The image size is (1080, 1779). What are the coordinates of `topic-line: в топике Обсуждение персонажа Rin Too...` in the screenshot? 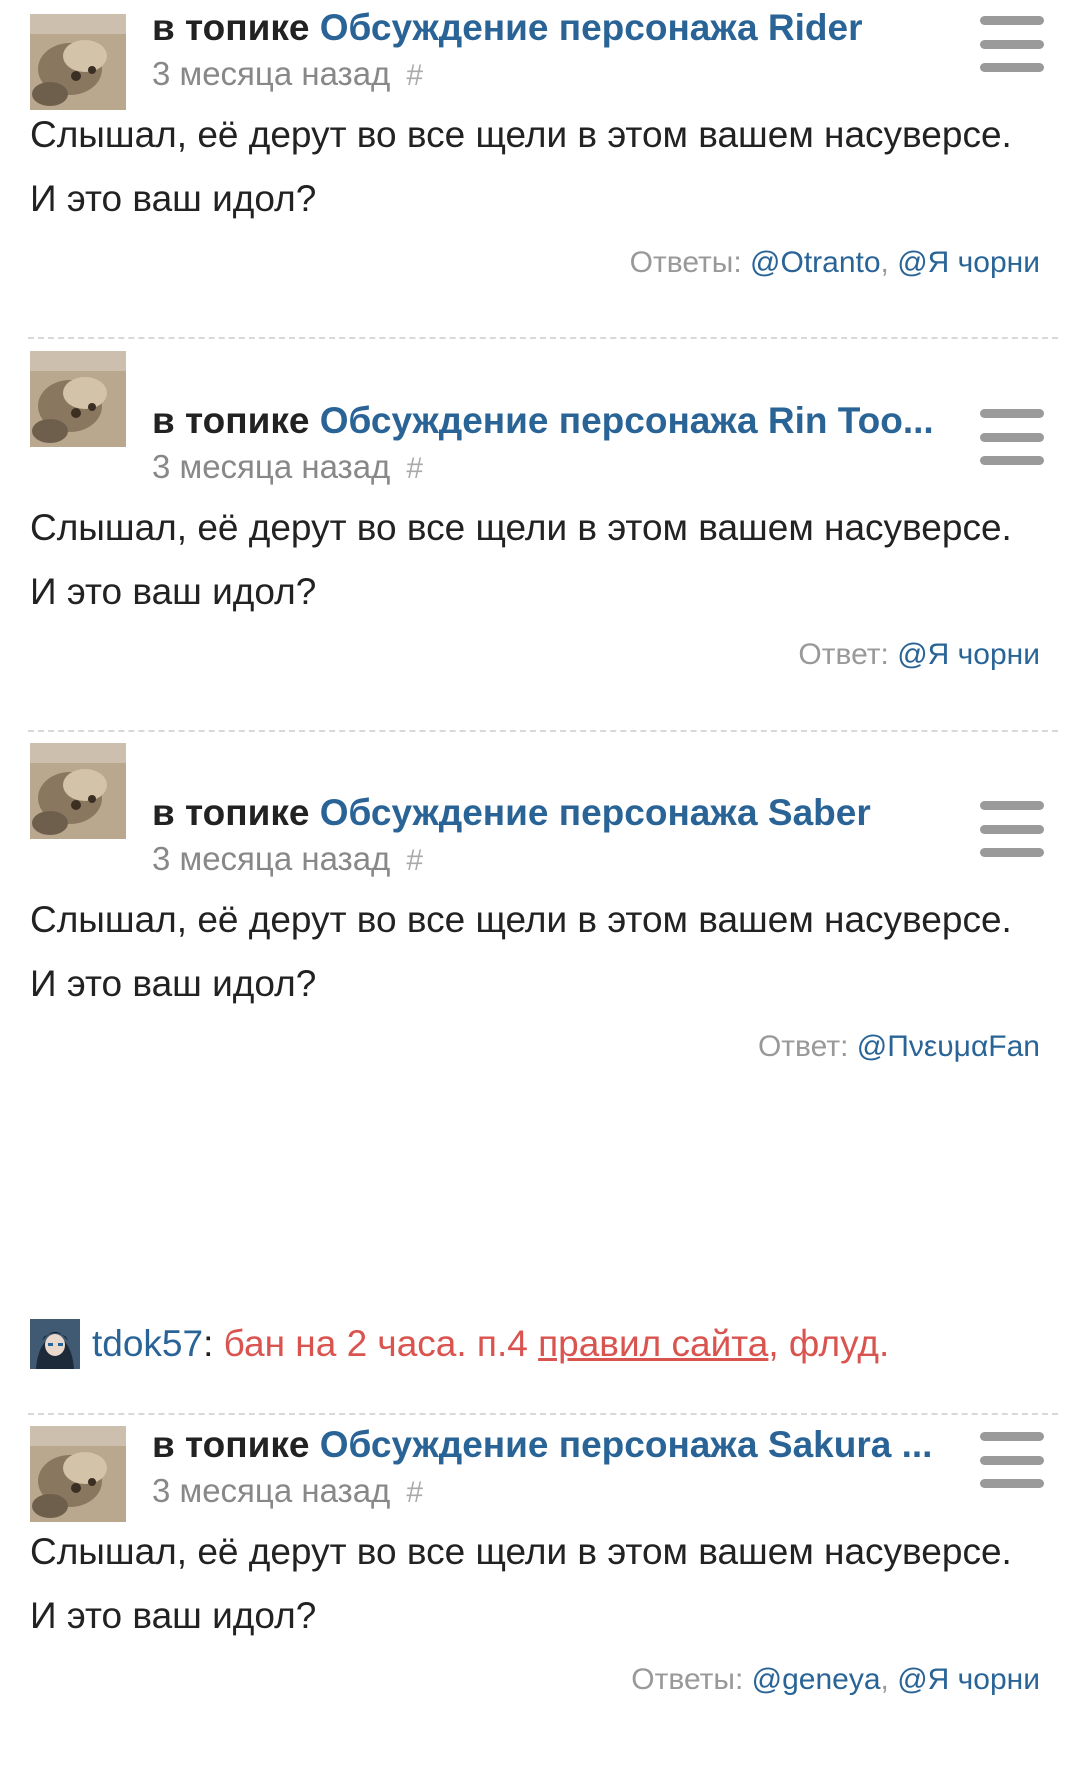 It's located at (547, 421).